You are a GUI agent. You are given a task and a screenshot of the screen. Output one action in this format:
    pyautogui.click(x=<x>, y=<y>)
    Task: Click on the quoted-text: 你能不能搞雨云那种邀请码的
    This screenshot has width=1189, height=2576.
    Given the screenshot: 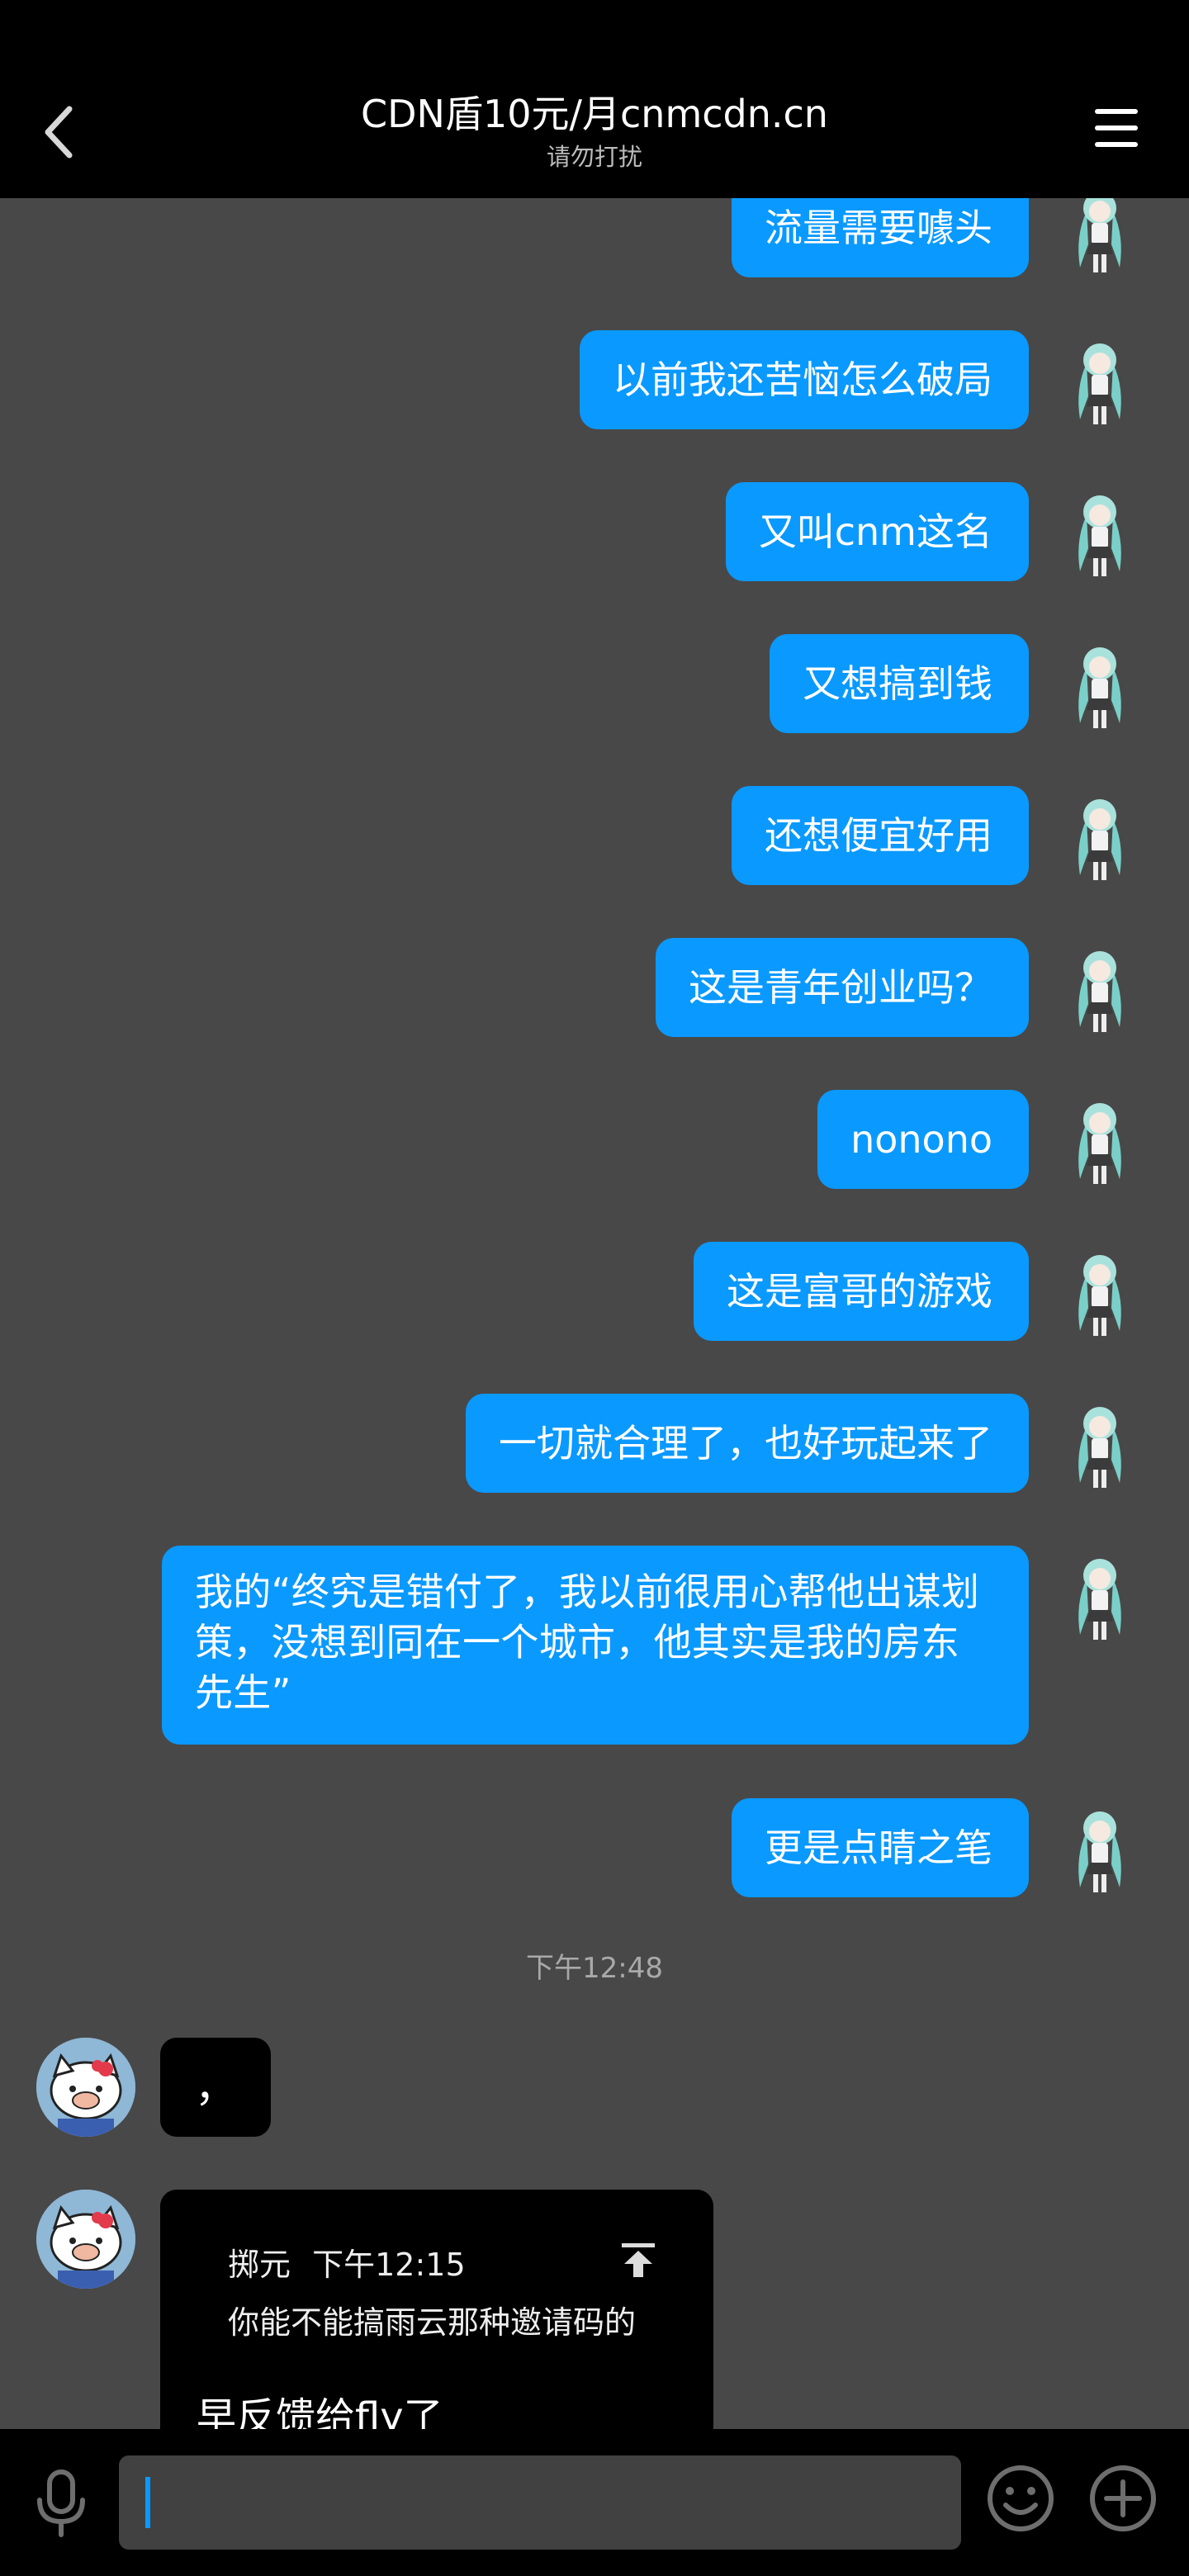 What is the action you would take?
    pyautogui.click(x=432, y=2322)
    